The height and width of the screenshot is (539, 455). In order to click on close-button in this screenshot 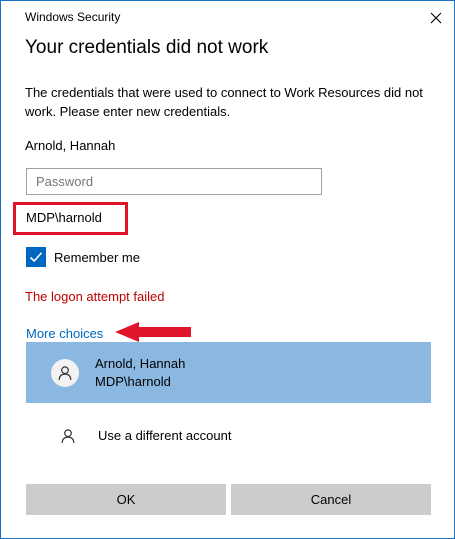, I will do `click(436, 18)`.